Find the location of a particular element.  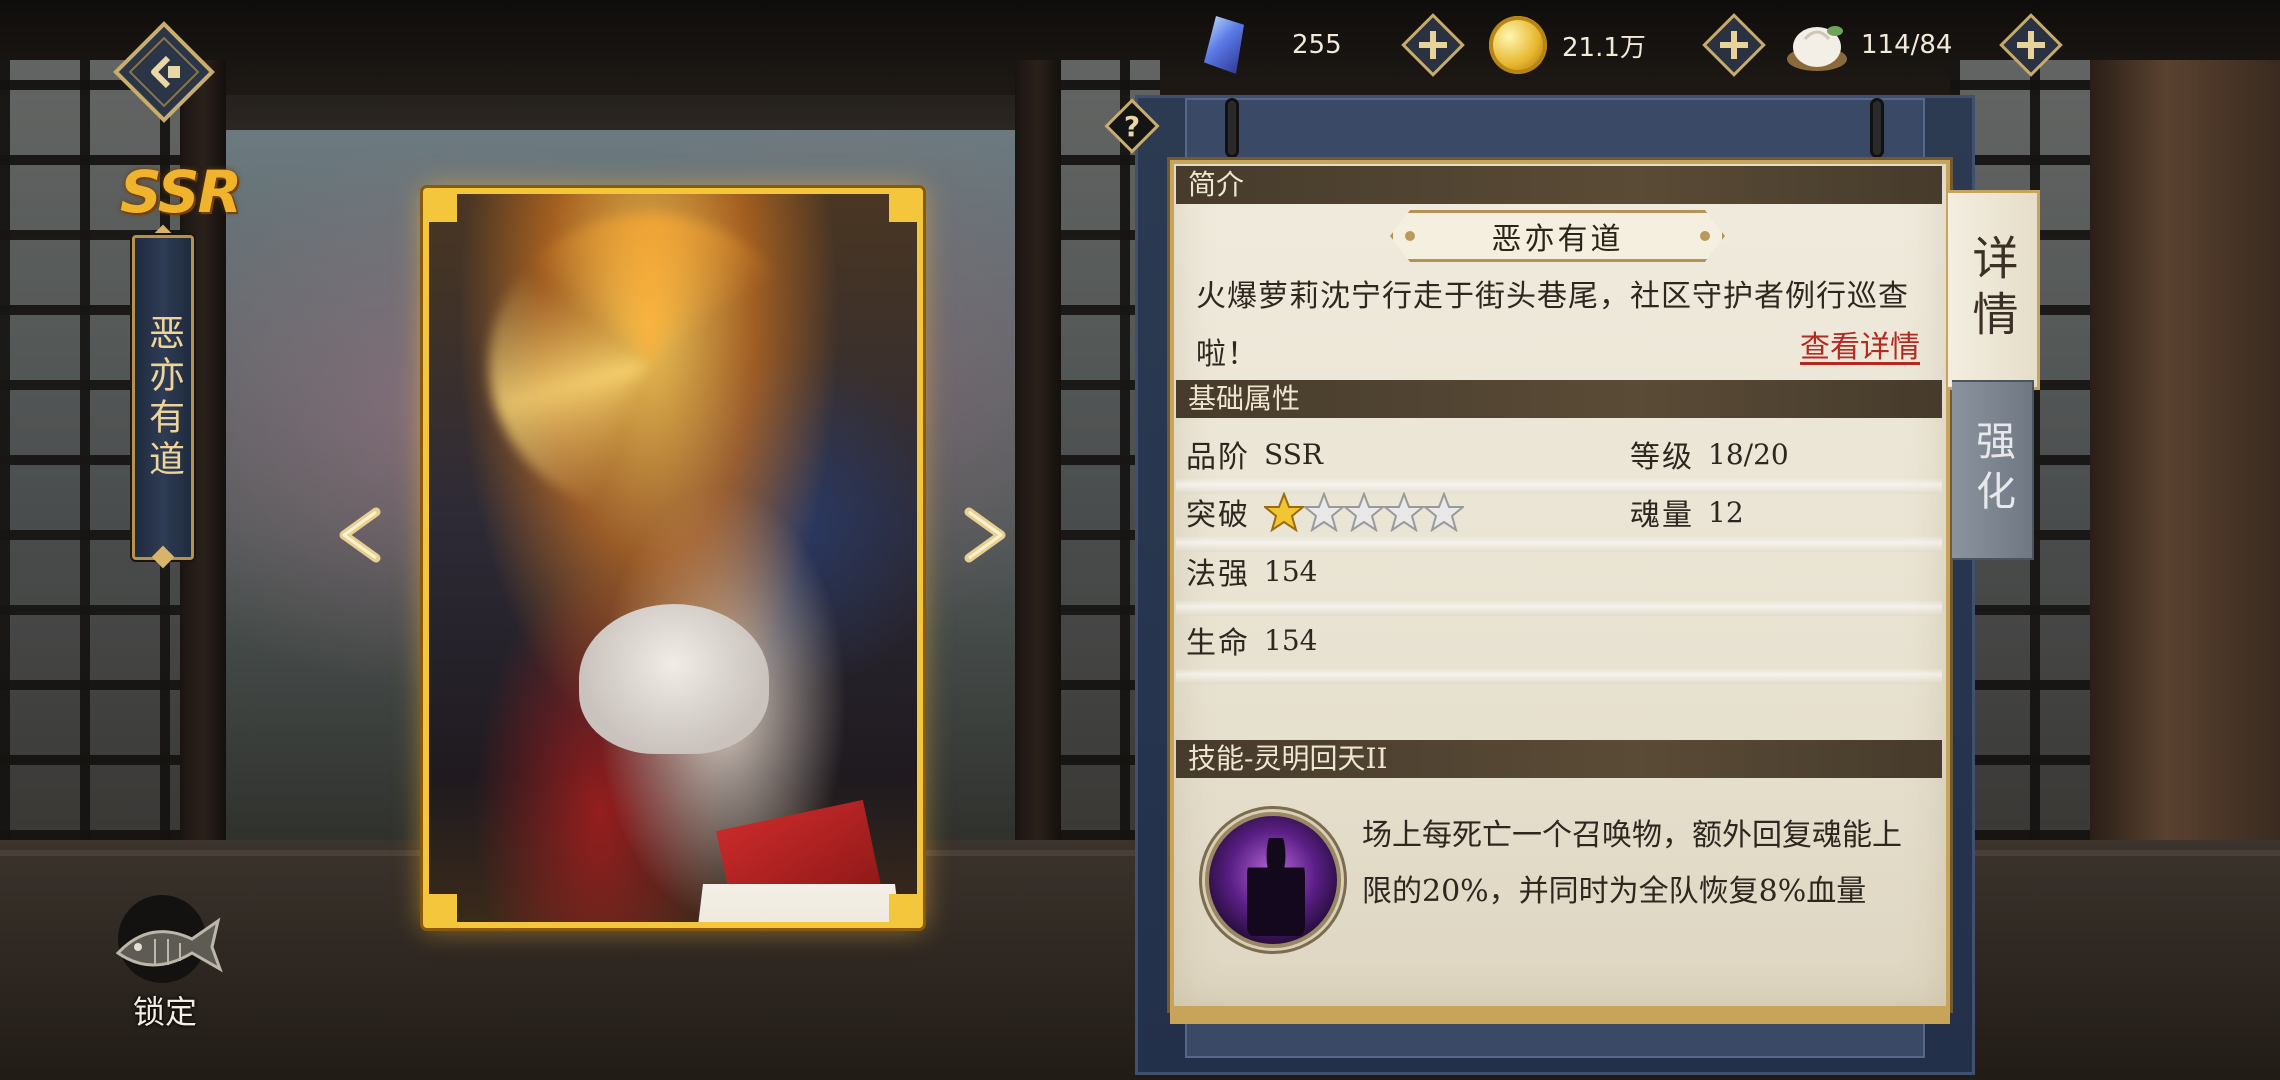

stat-soul: 魂量 12 is located at coordinates (1687, 512).